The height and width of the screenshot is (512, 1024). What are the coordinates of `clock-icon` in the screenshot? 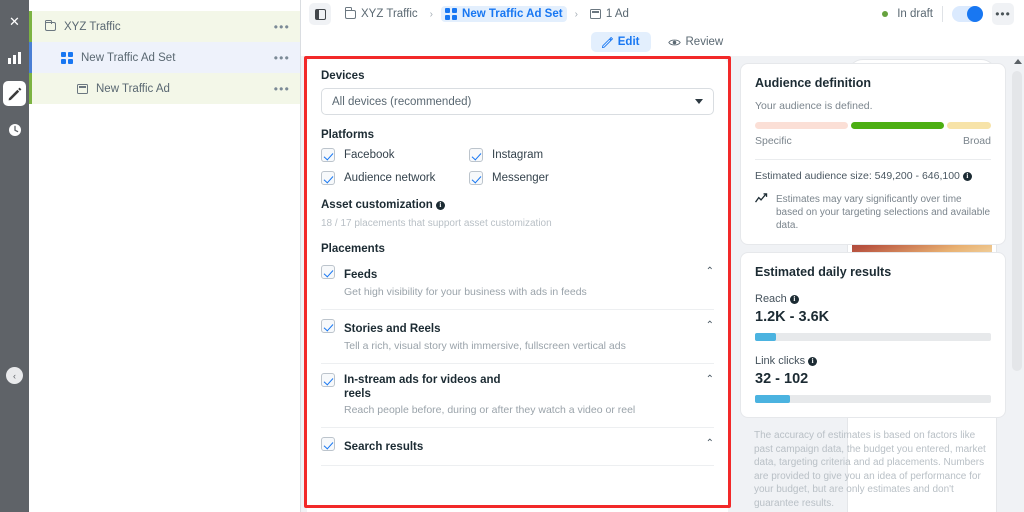 It's located at (15, 130).